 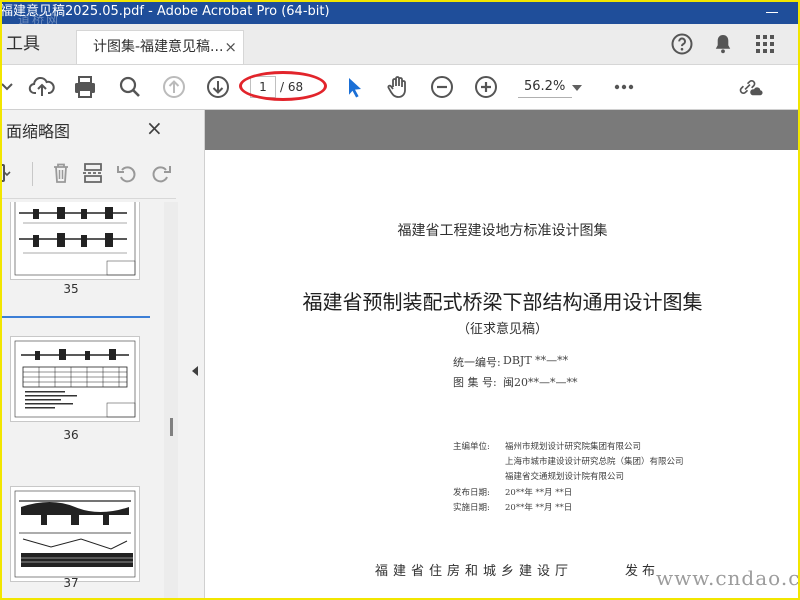 What do you see at coordinates (539, 508) in the screenshot?
I see `implement-date-value: 20**年 **月 **日` at bounding box center [539, 508].